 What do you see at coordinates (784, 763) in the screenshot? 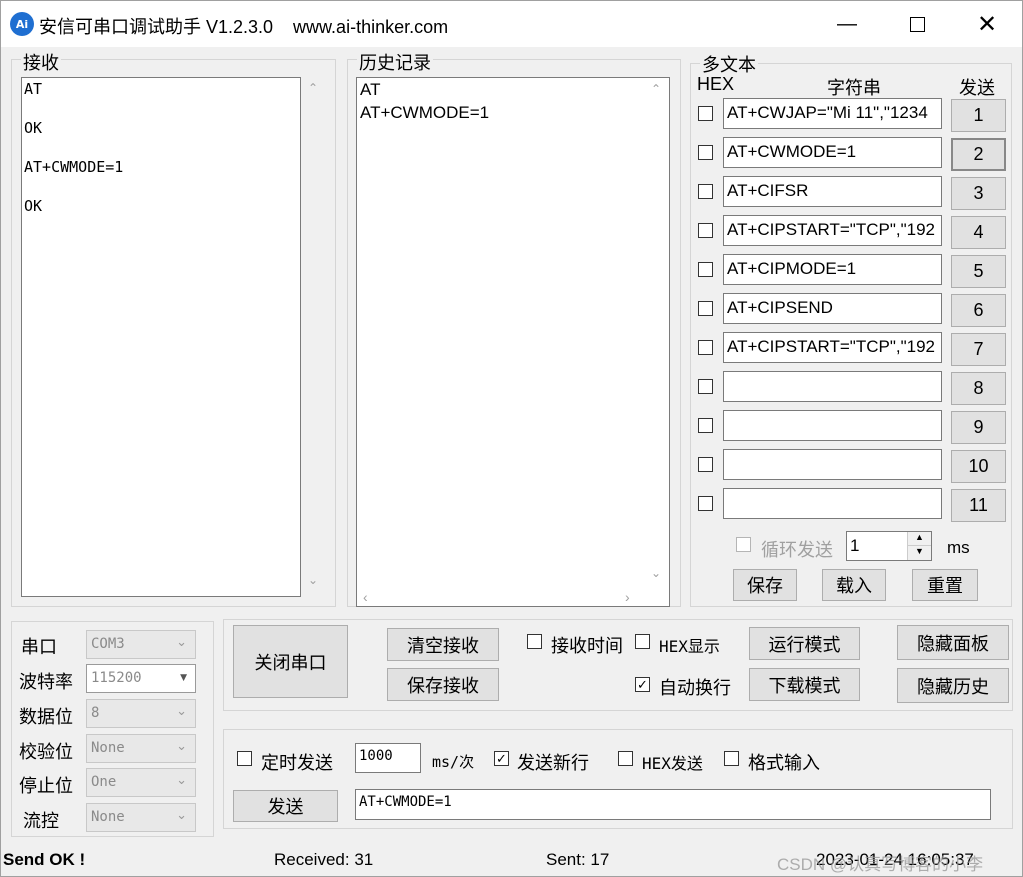
I see `format-input-label: 格式输入` at bounding box center [784, 763].